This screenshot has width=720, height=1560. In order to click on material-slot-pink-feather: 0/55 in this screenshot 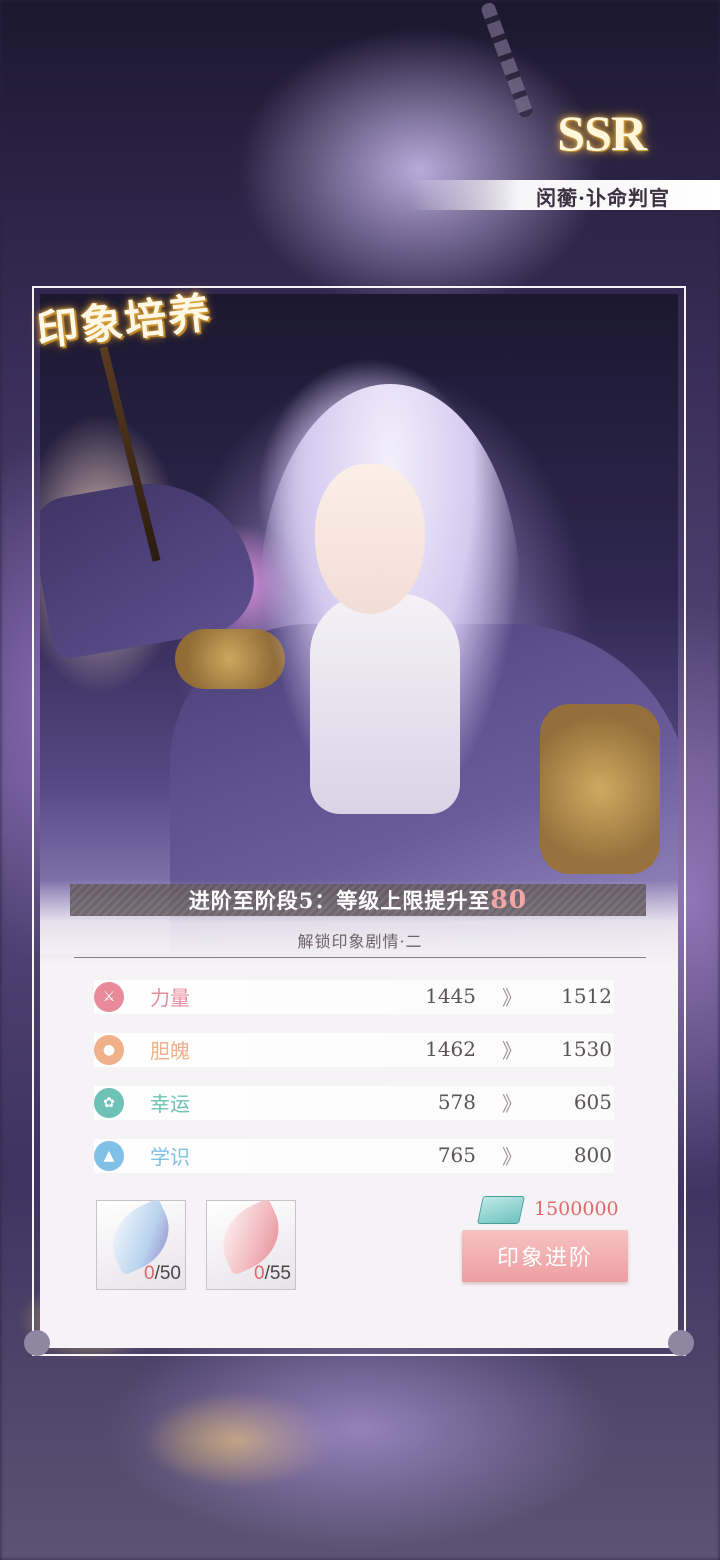, I will do `click(251, 1244)`.